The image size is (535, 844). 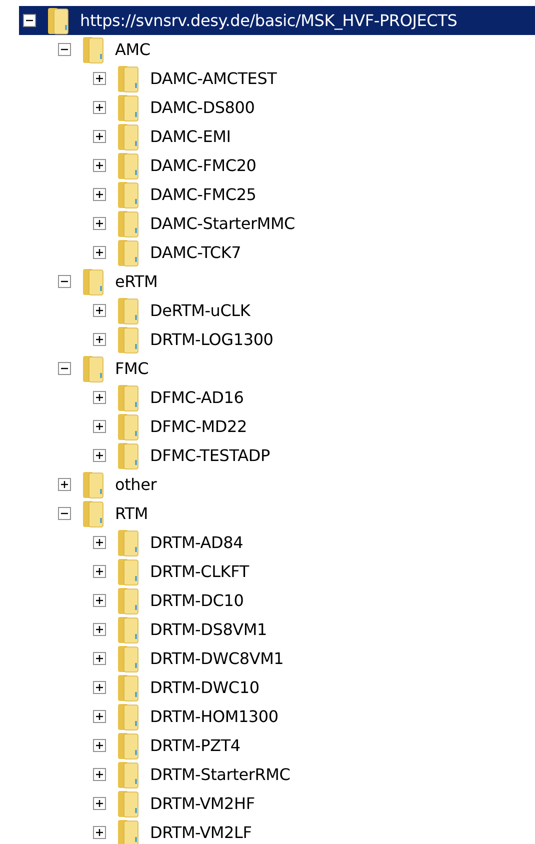 What do you see at coordinates (277, 745) in the screenshot?
I see `tree-item: DRTM-PZT4` at bounding box center [277, 745].